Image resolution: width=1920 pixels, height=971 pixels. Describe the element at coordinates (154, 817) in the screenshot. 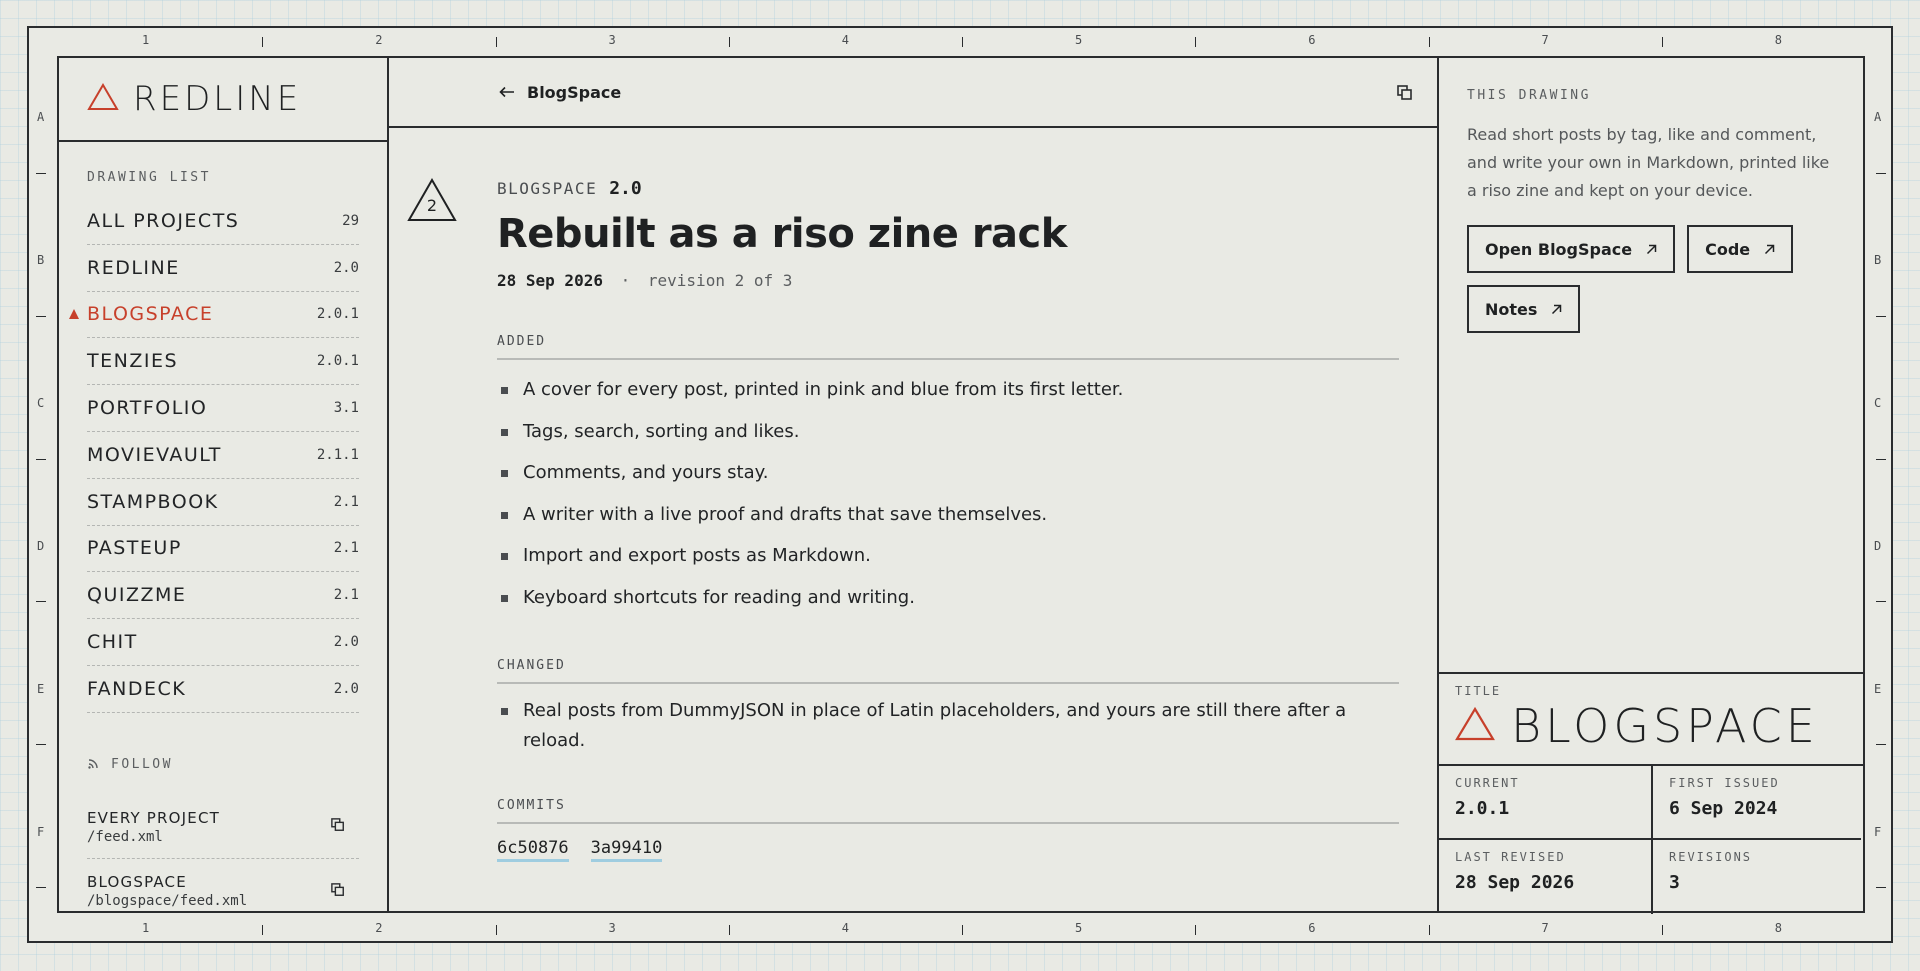

I see `feed-name: EVERY PROJECT` at that location.